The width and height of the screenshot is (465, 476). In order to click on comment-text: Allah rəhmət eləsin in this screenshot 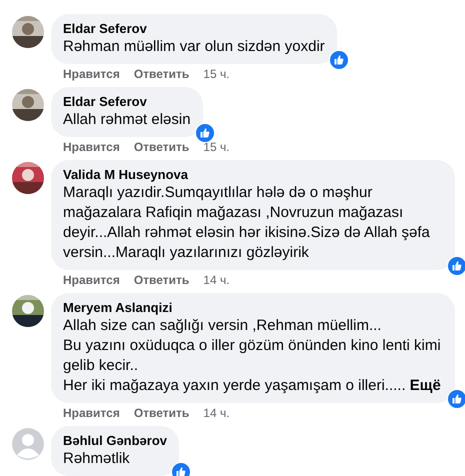, I will do `click(127, 120)`.